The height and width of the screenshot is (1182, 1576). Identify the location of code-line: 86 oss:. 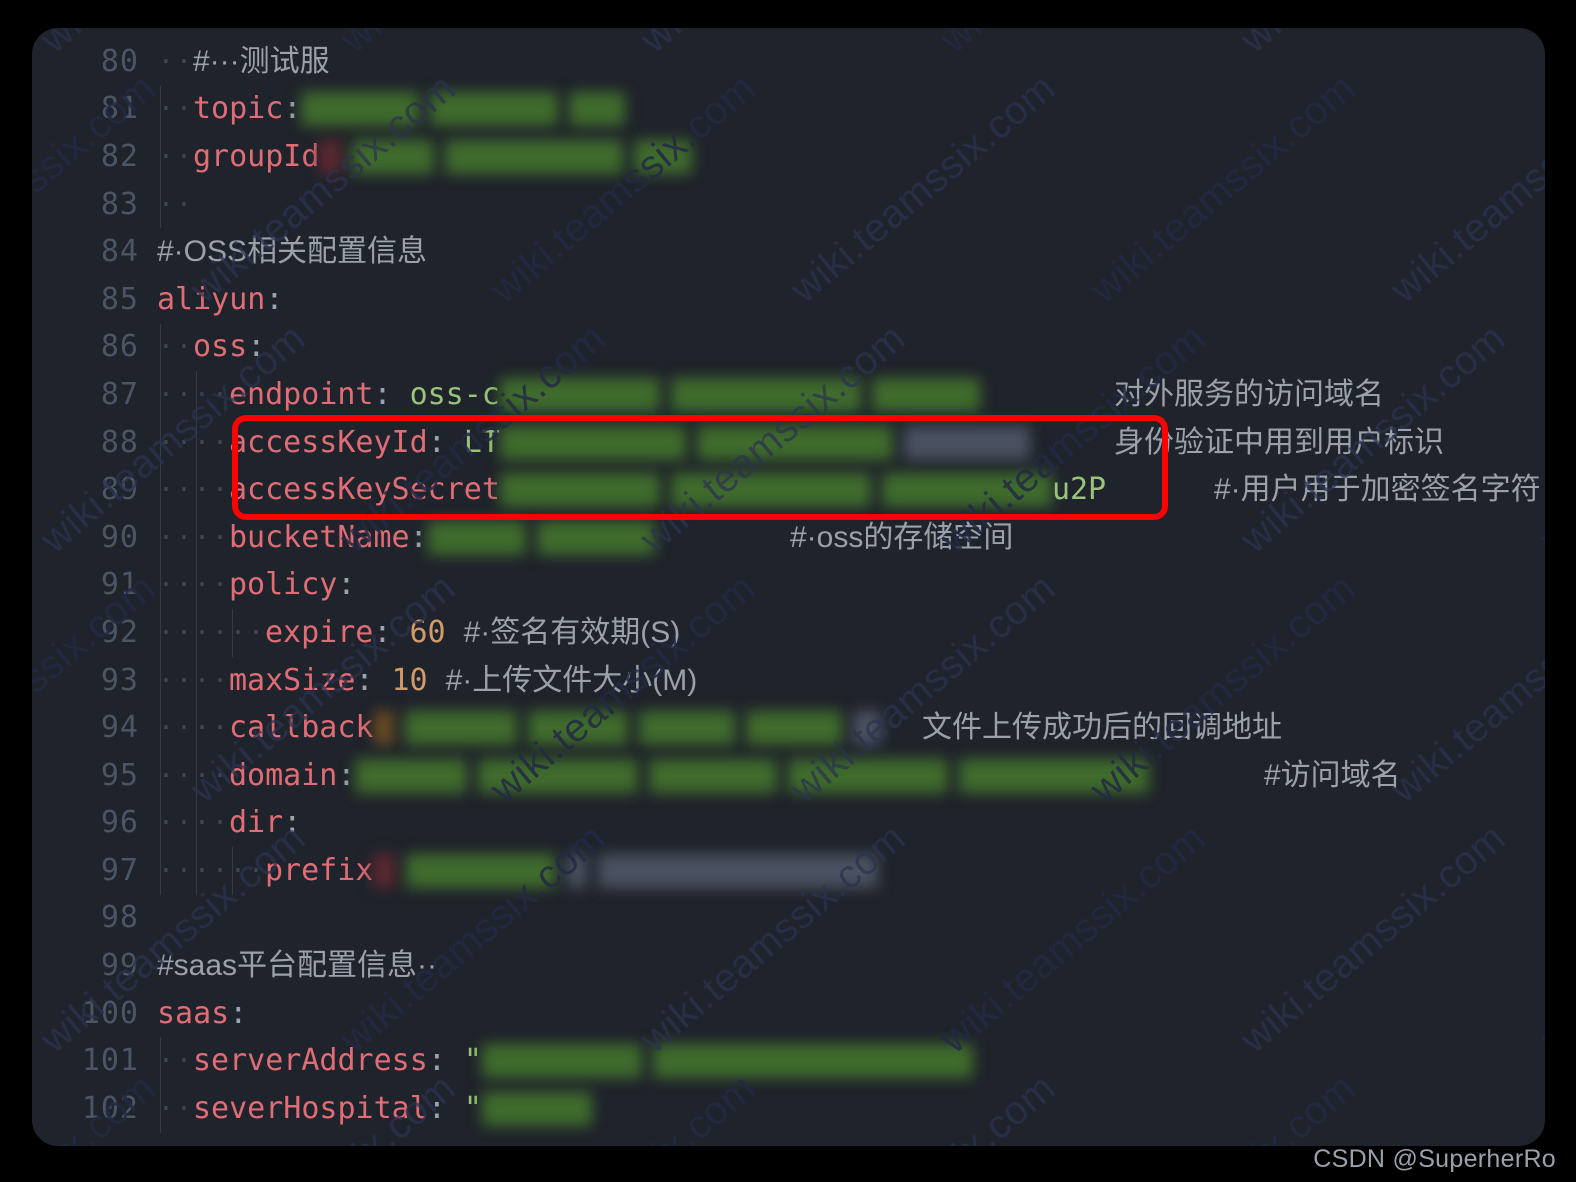
(788, 347).